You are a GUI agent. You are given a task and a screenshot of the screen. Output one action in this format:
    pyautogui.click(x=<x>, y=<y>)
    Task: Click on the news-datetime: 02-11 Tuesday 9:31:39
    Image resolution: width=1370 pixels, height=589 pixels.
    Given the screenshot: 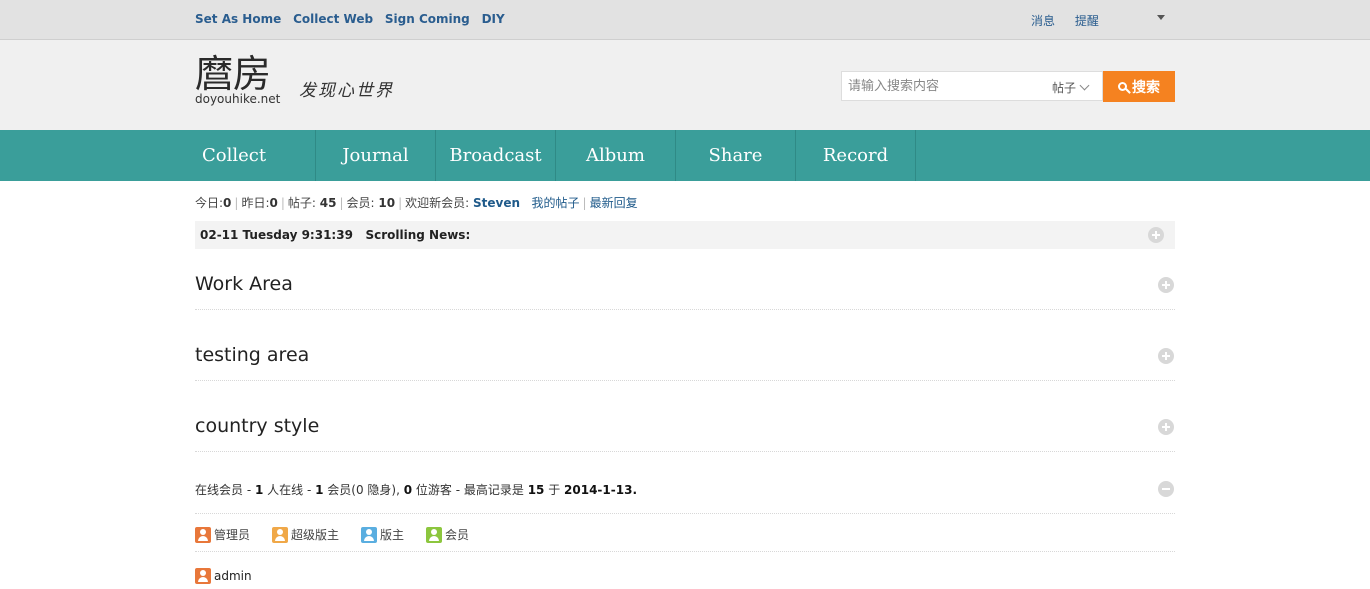 What is the action you would take?
    pyautogui.click(x=276, y=235)
    